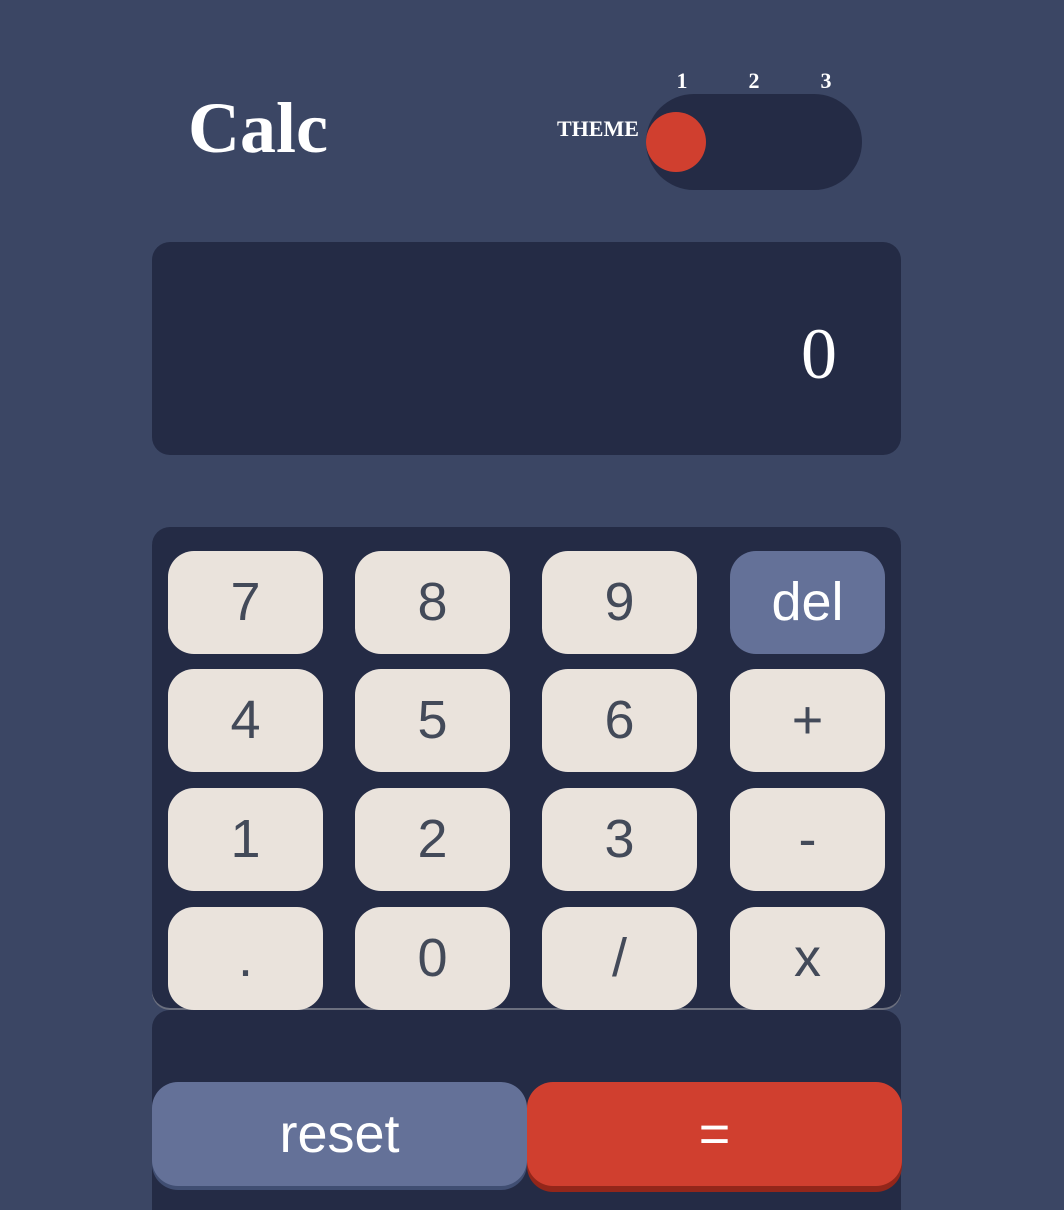  Describe the element at coordinates (245, 602) in the screenshot. I see `key-7: 7` at that location.